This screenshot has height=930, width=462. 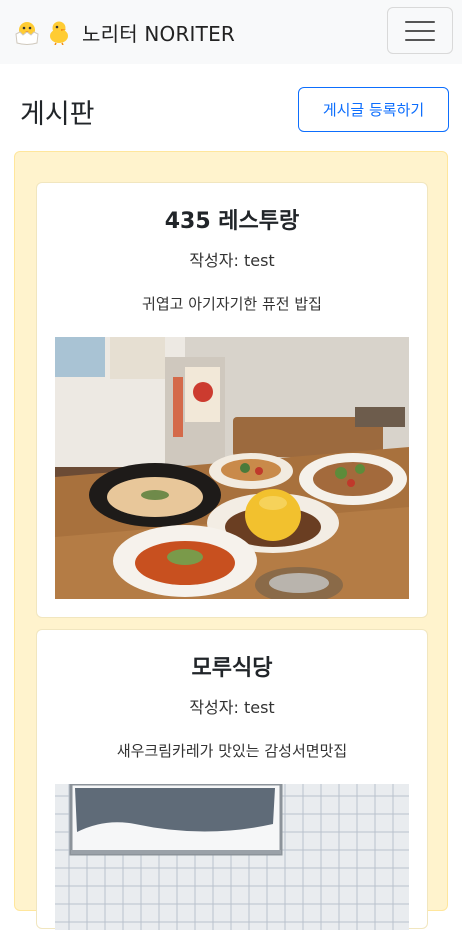 What do you see at coordinates (232, 304) in the screenshot?
I see `post-description: 귀엽고 아기자기한 퓨전 밥집` at bounding box center [232, 304].